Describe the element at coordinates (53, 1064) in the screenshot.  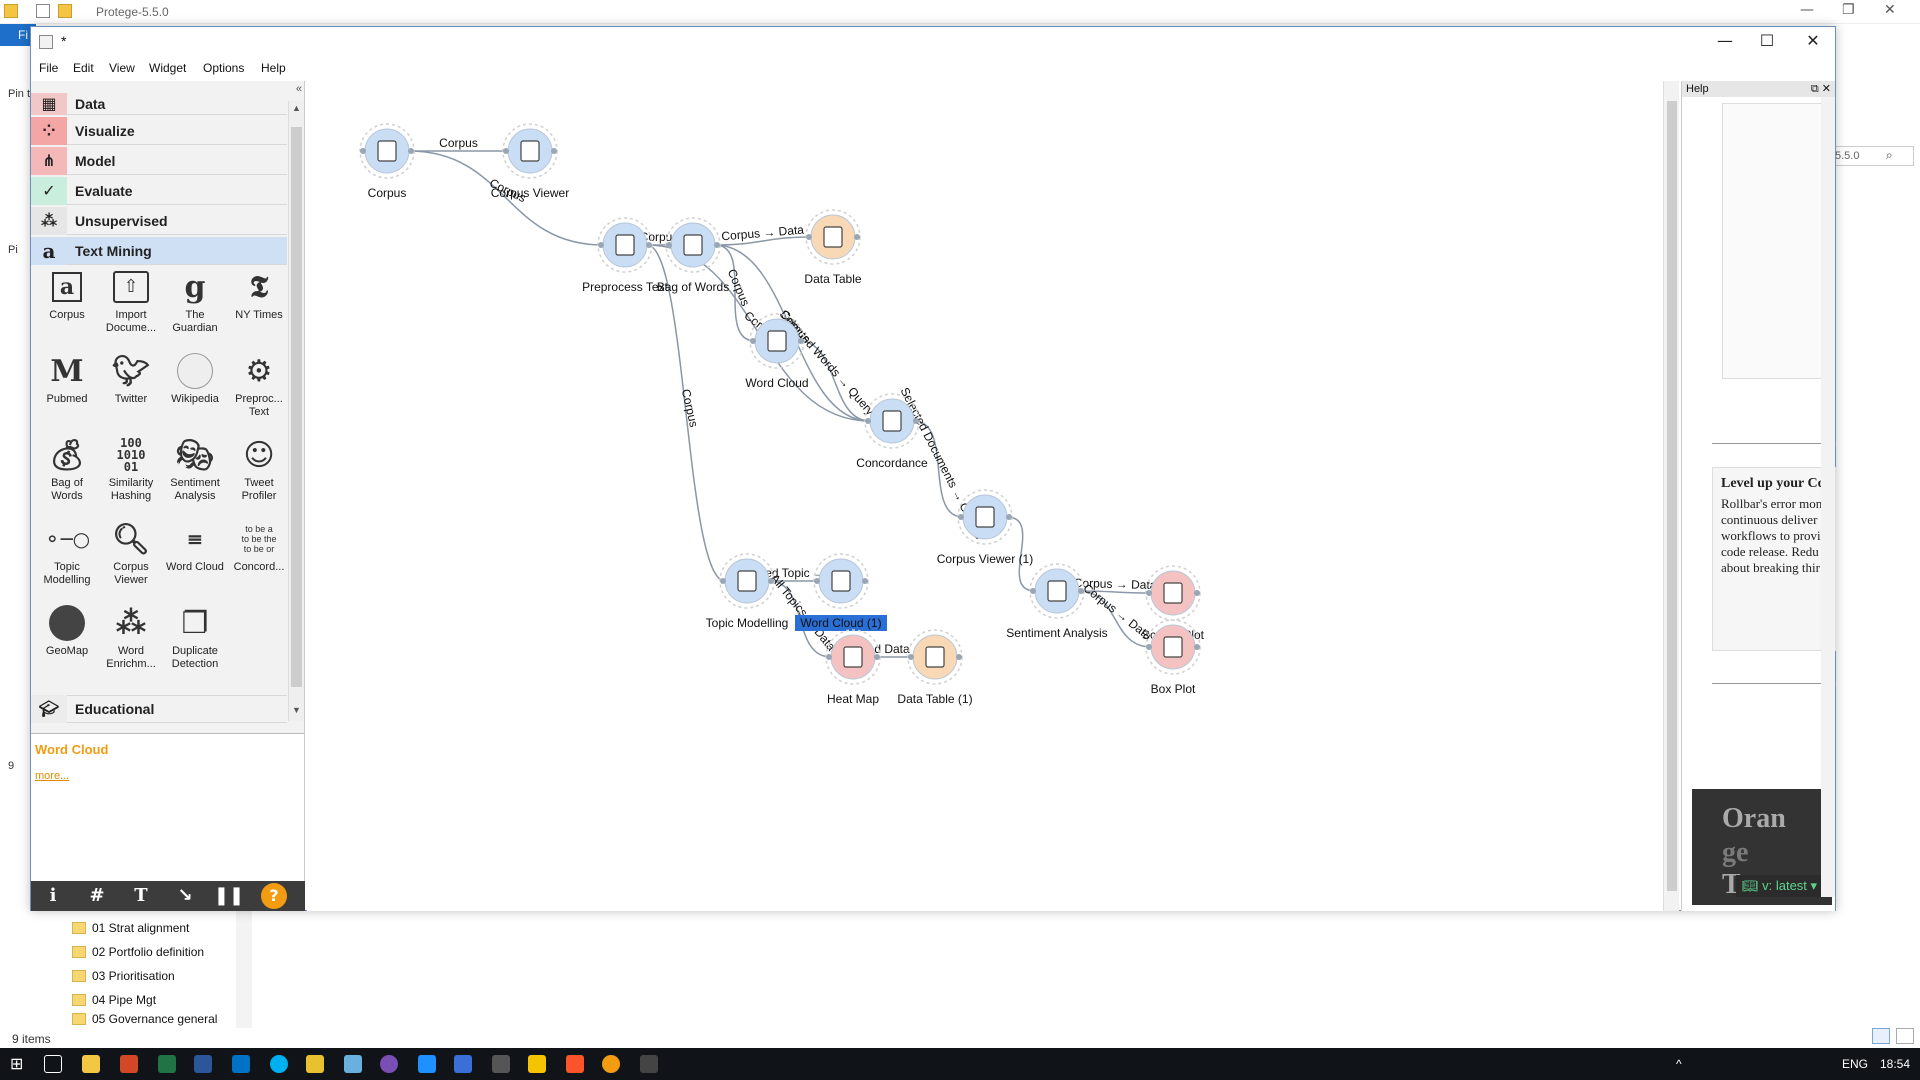
I see `task-view-icon` at that location.